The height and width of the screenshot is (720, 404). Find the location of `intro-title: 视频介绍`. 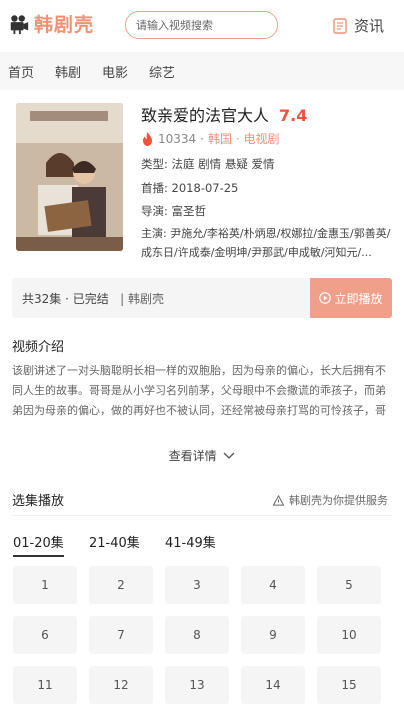

intro-title: 视频介绍 is located at coordinates (38, 347).